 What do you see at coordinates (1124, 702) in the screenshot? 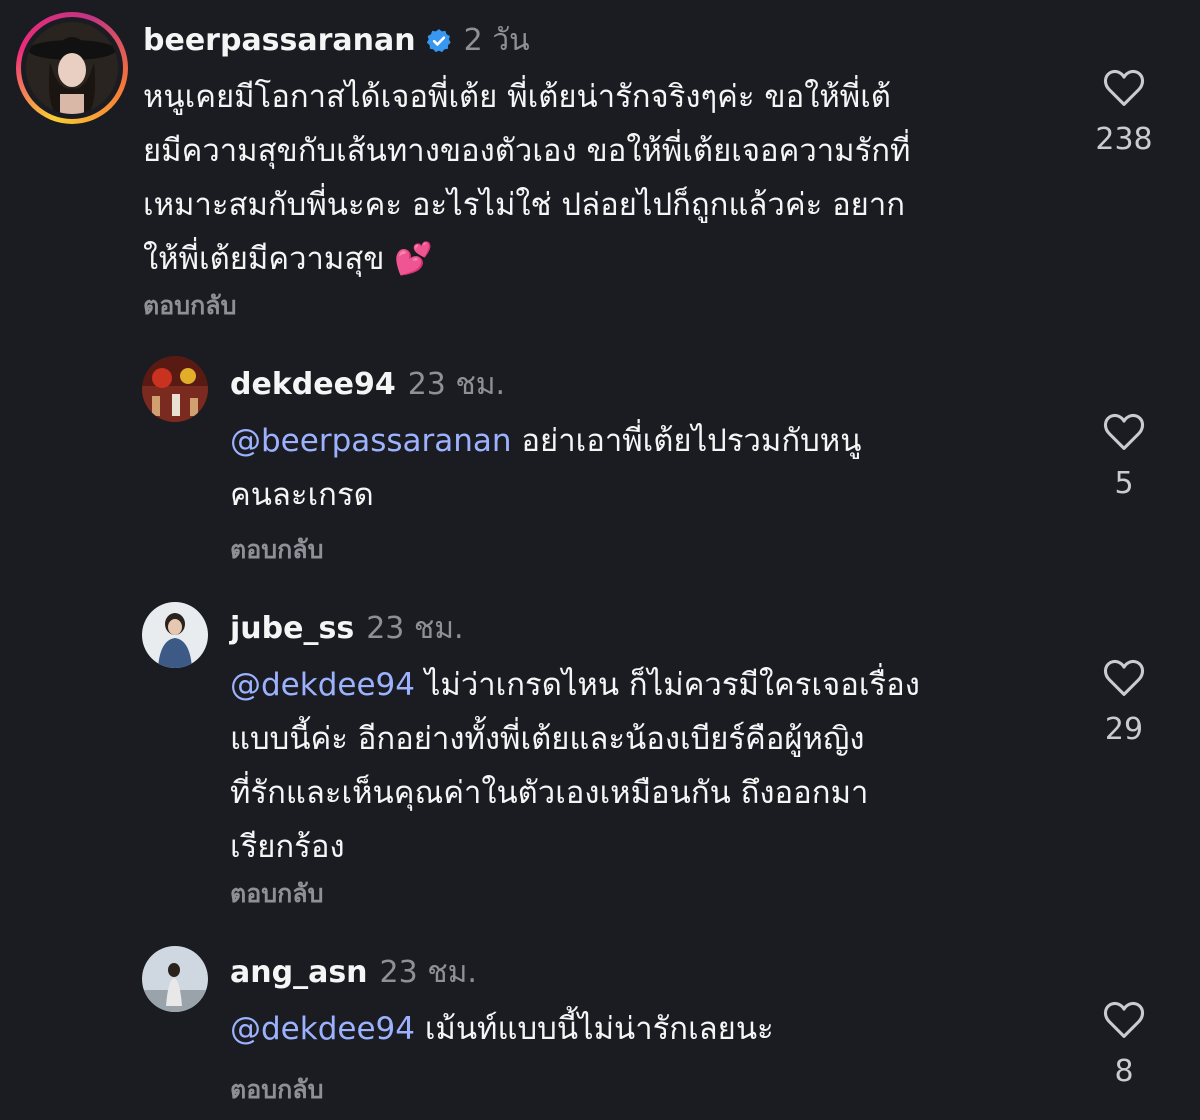
I see `like-button: 29` at bounding box center [1124, 702].